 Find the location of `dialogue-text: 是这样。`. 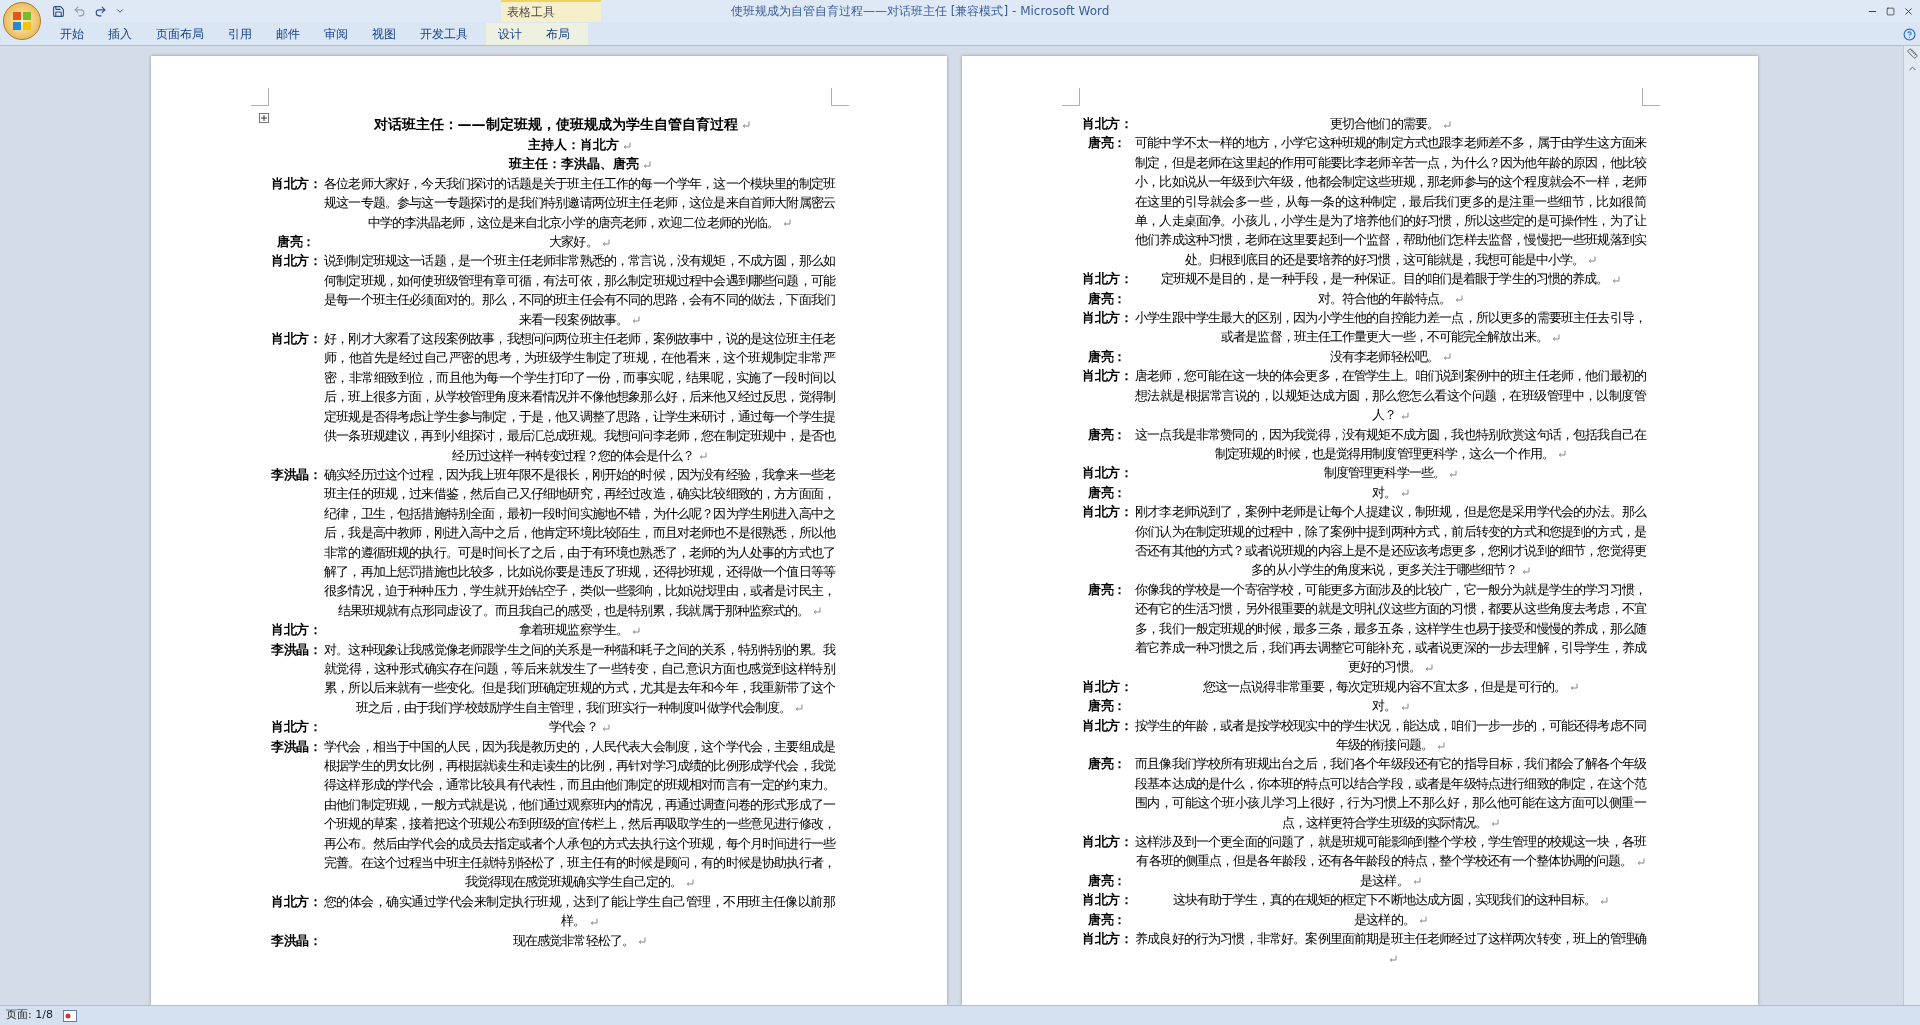

dialogue-text: 是这样。 is located at coordinates (1390, 880).